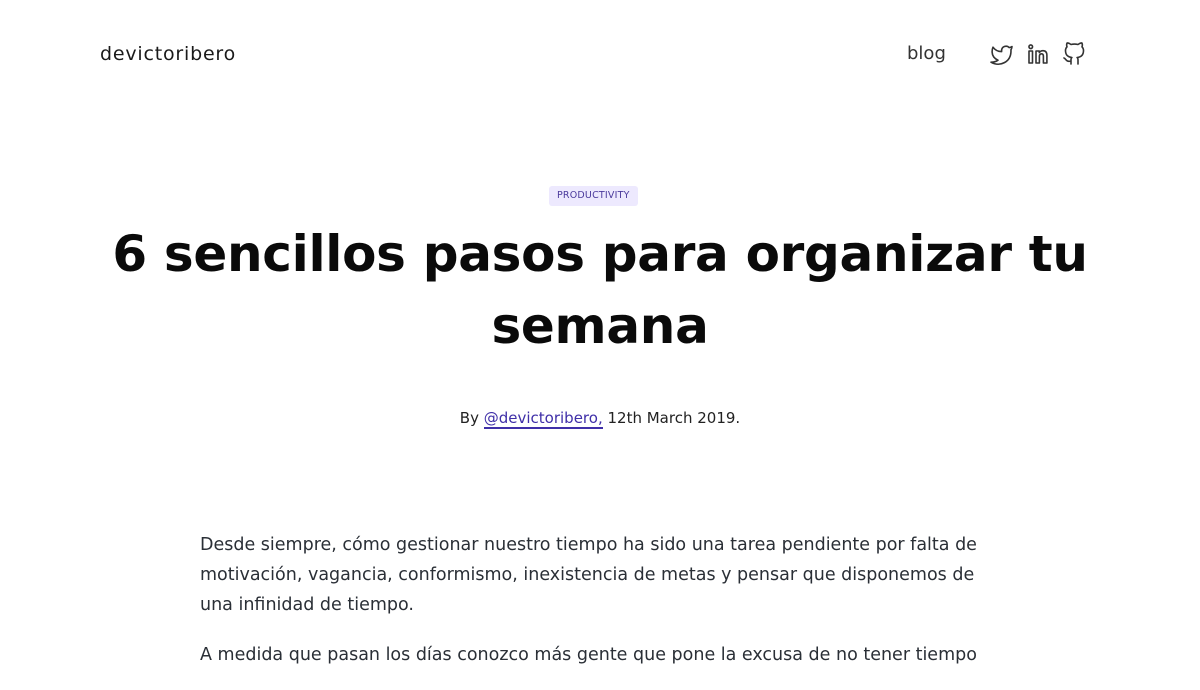 The width and height of the screenshot is (1200, 690). Describe the element at coordinates (593, 196) in the screenshot. I see `category-tag: PRODUCTIVITY` at that location.